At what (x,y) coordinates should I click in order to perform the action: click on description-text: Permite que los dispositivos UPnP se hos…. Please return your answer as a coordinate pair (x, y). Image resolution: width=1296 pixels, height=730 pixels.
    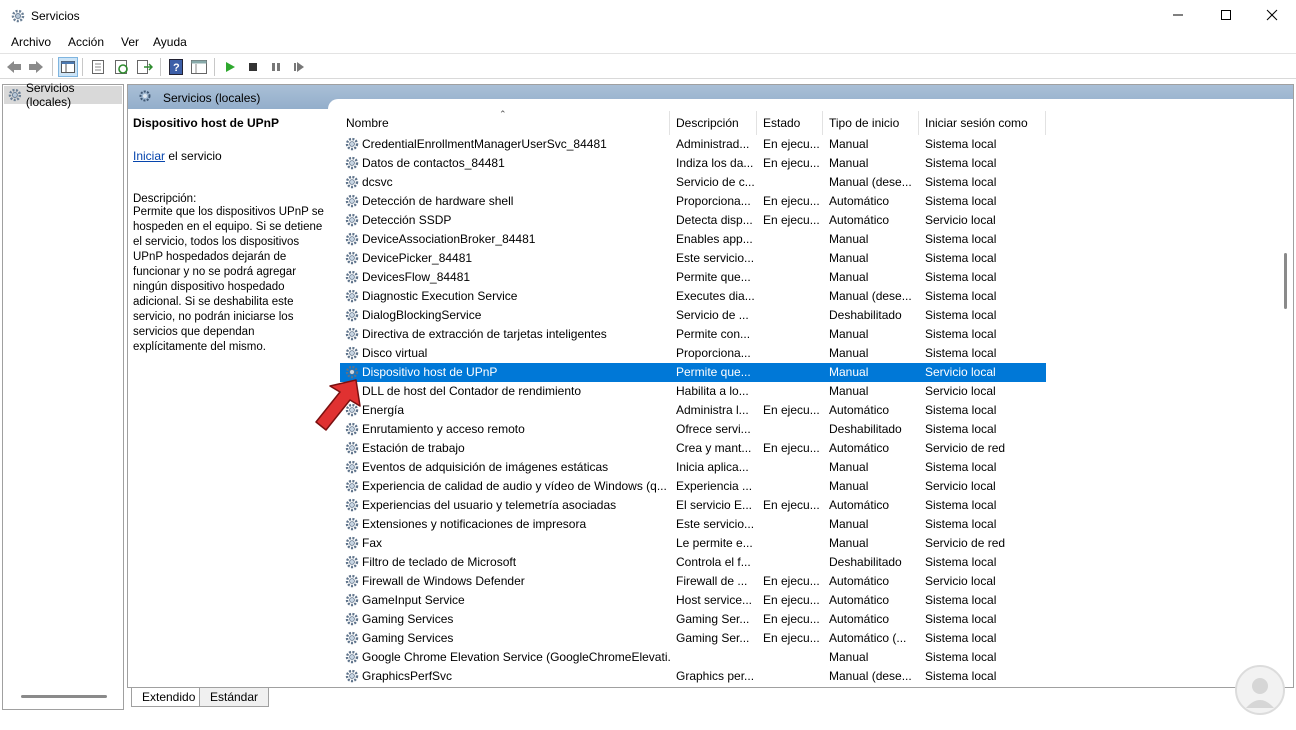
    Looking at the image, I should click on (228, 279).